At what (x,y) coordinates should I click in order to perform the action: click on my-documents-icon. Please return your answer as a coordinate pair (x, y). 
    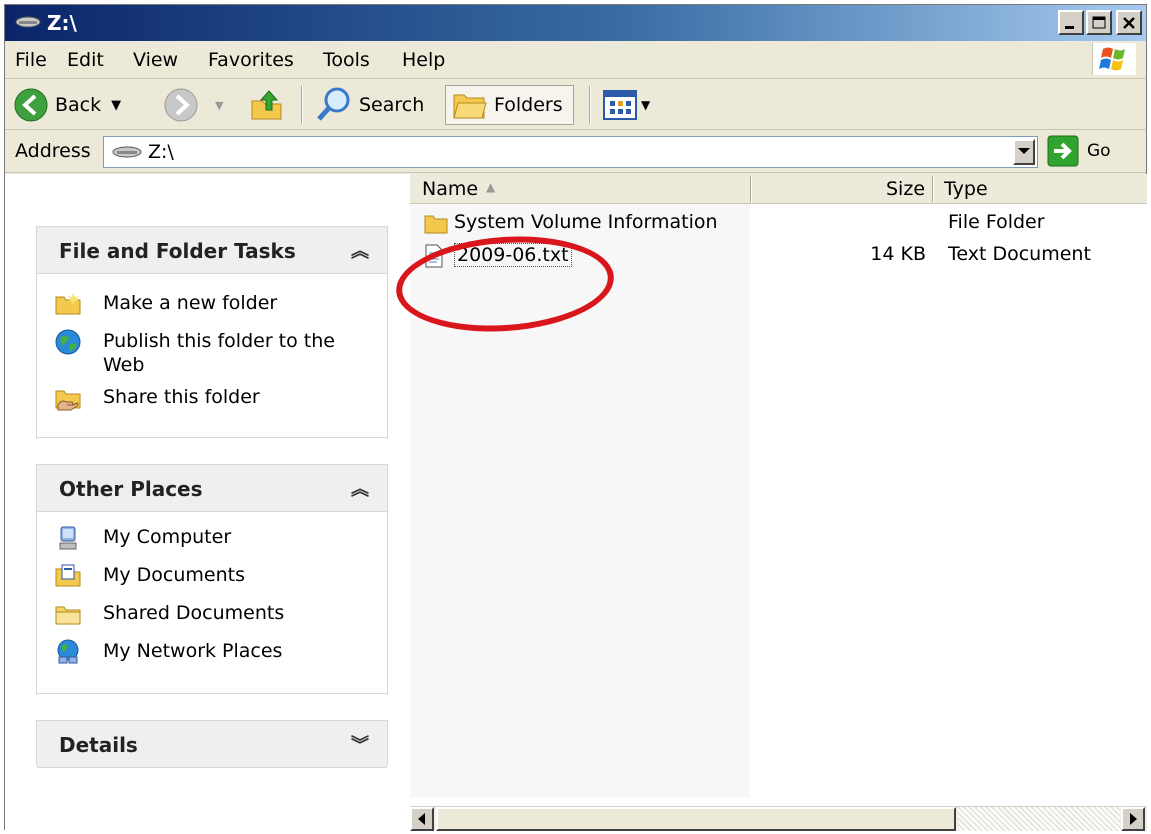
    Looking at the image, I should click on (68, 575).